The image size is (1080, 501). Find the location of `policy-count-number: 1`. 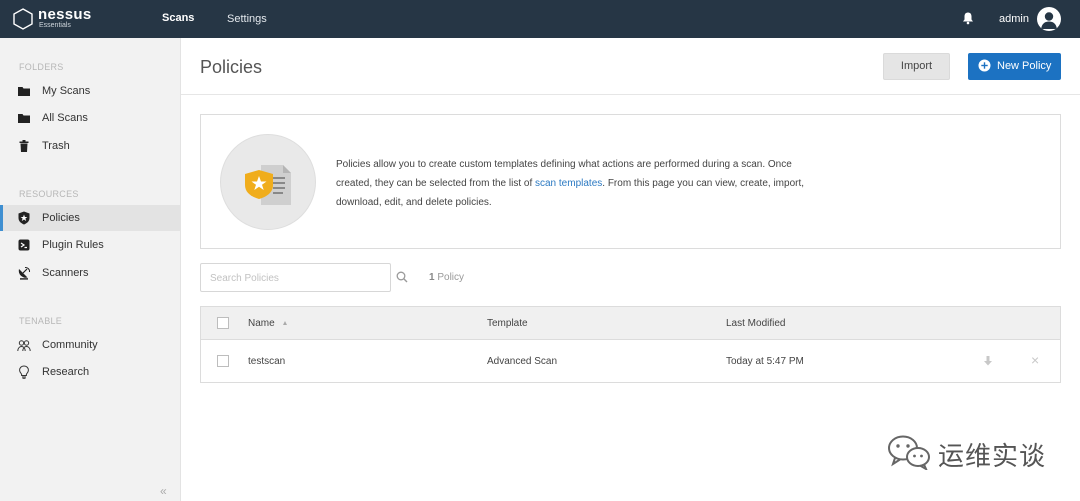

policy-count-number: 1 is located at coordinates (432, 277).